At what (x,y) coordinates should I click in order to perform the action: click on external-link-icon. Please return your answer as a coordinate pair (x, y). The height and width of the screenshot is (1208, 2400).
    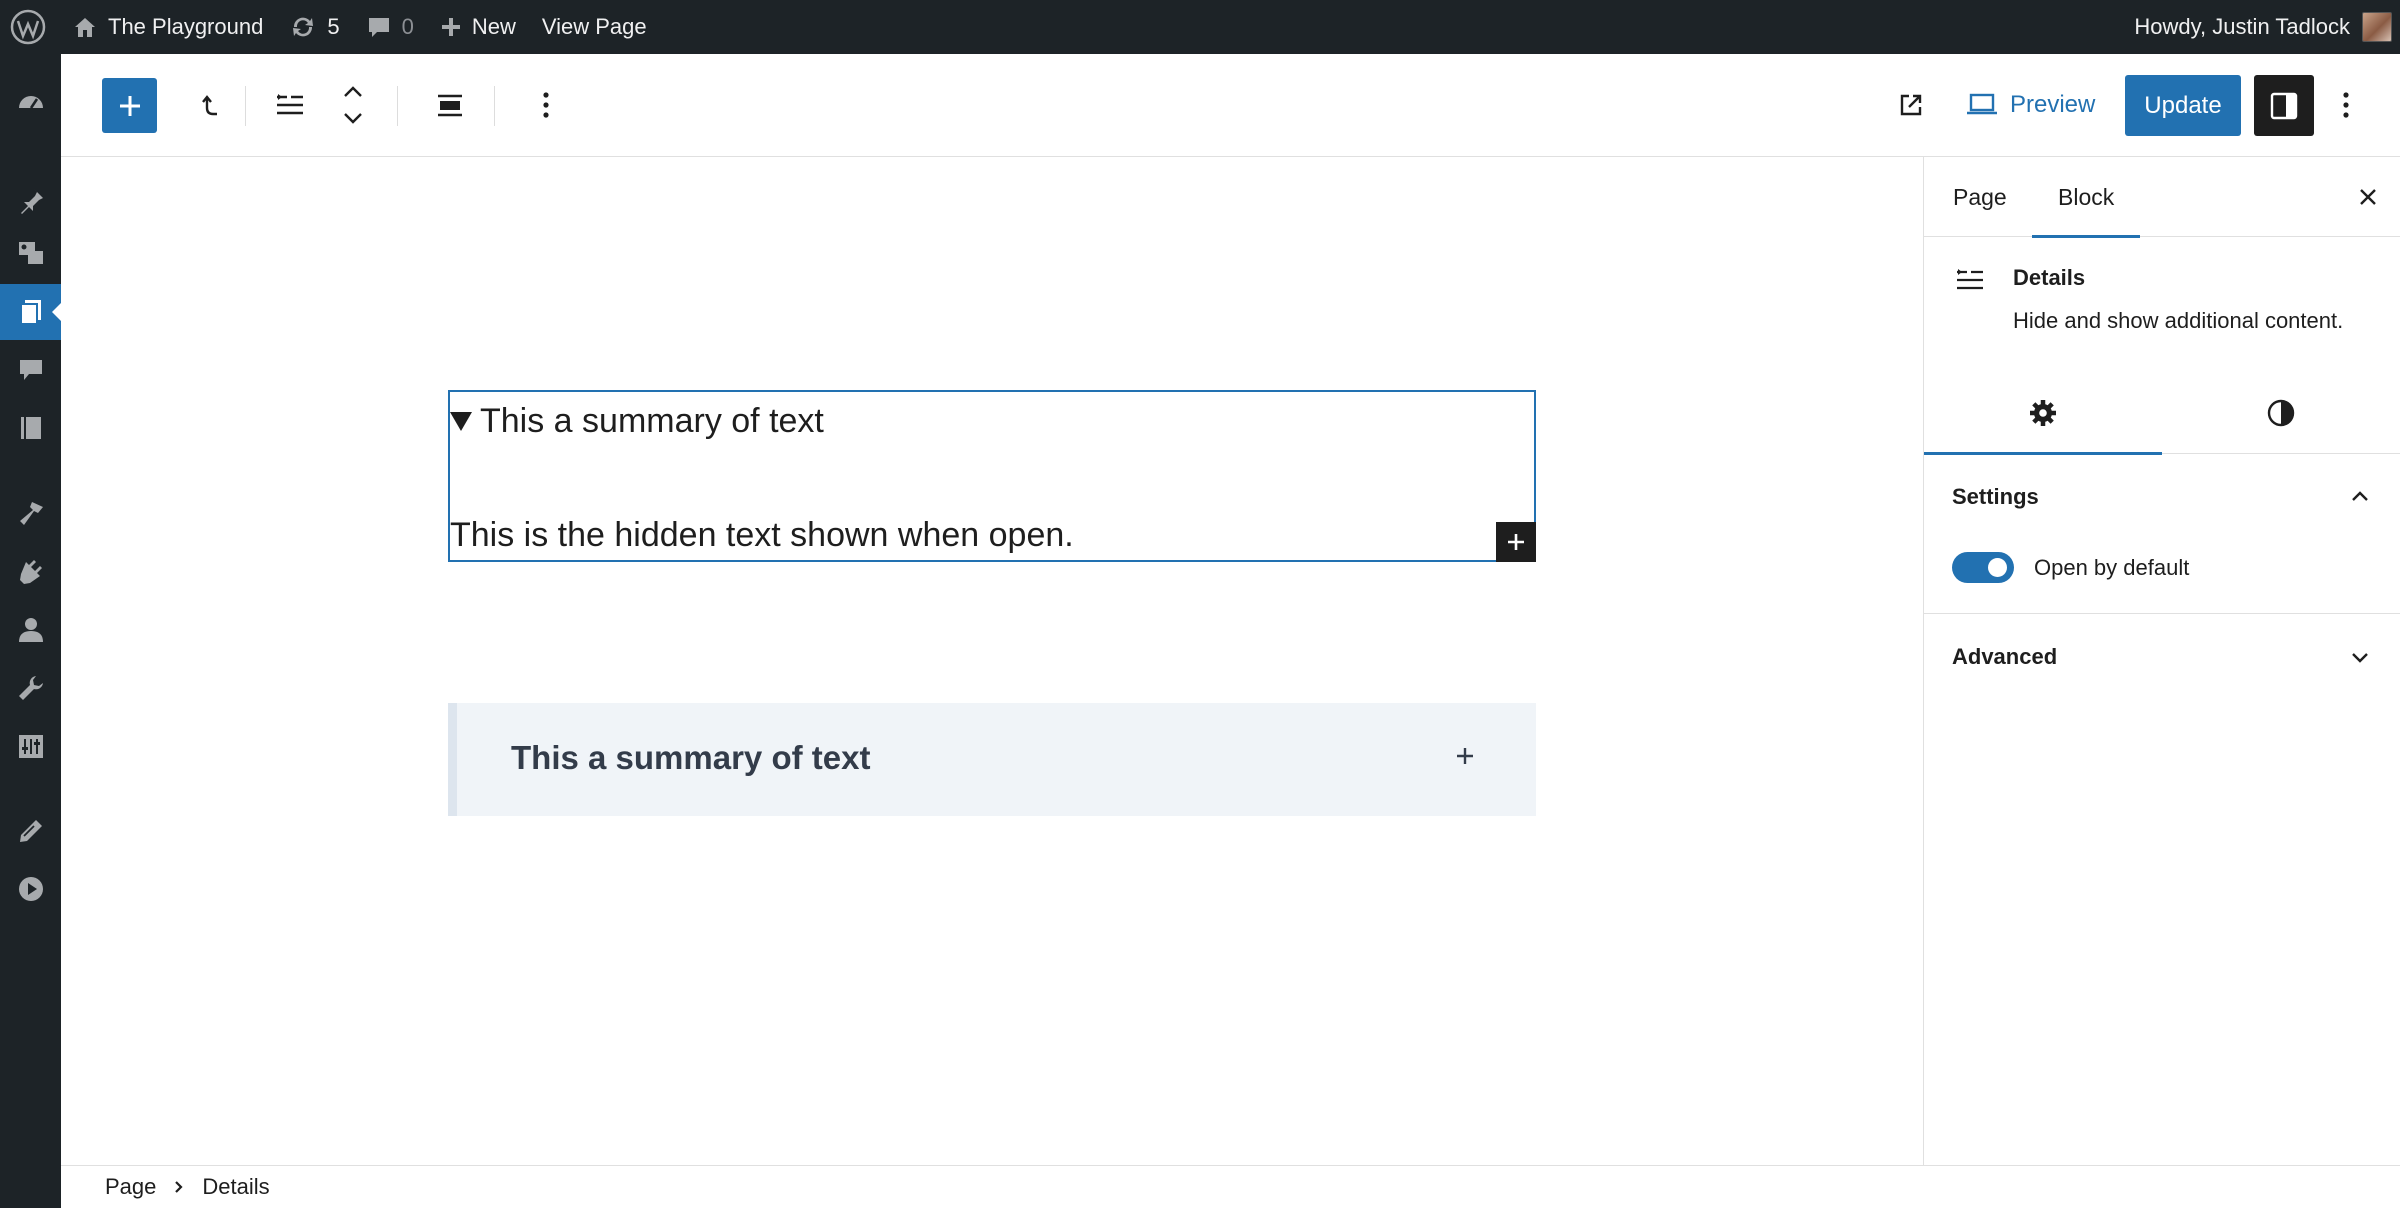
    Looking at the image, I should click on (1911, 105).